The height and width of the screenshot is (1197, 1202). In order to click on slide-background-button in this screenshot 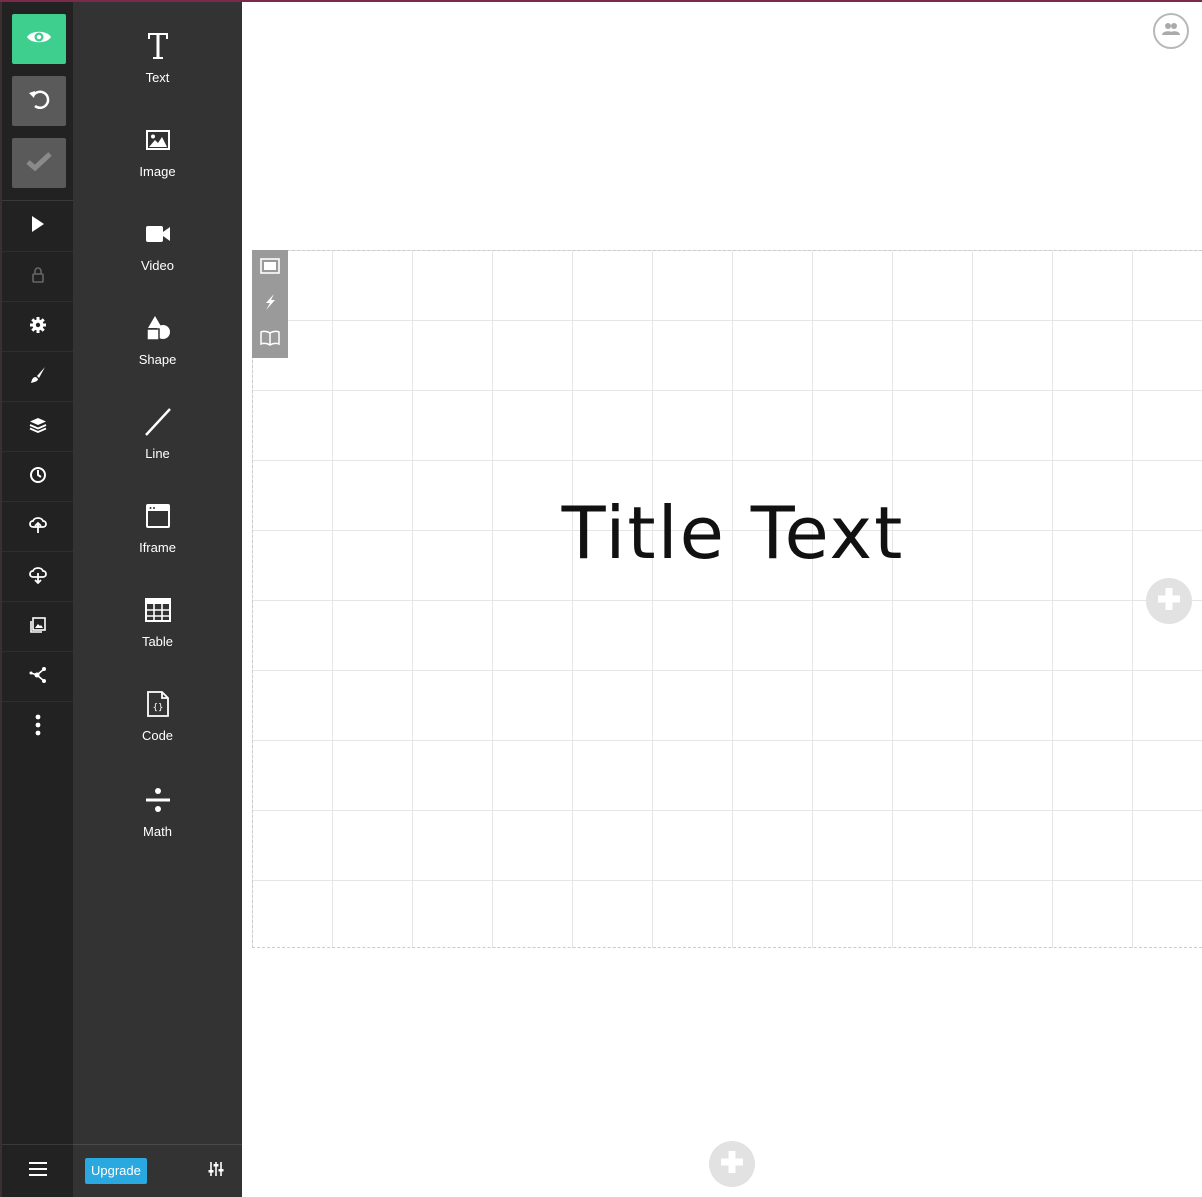, I will do `click(270, 268)`.